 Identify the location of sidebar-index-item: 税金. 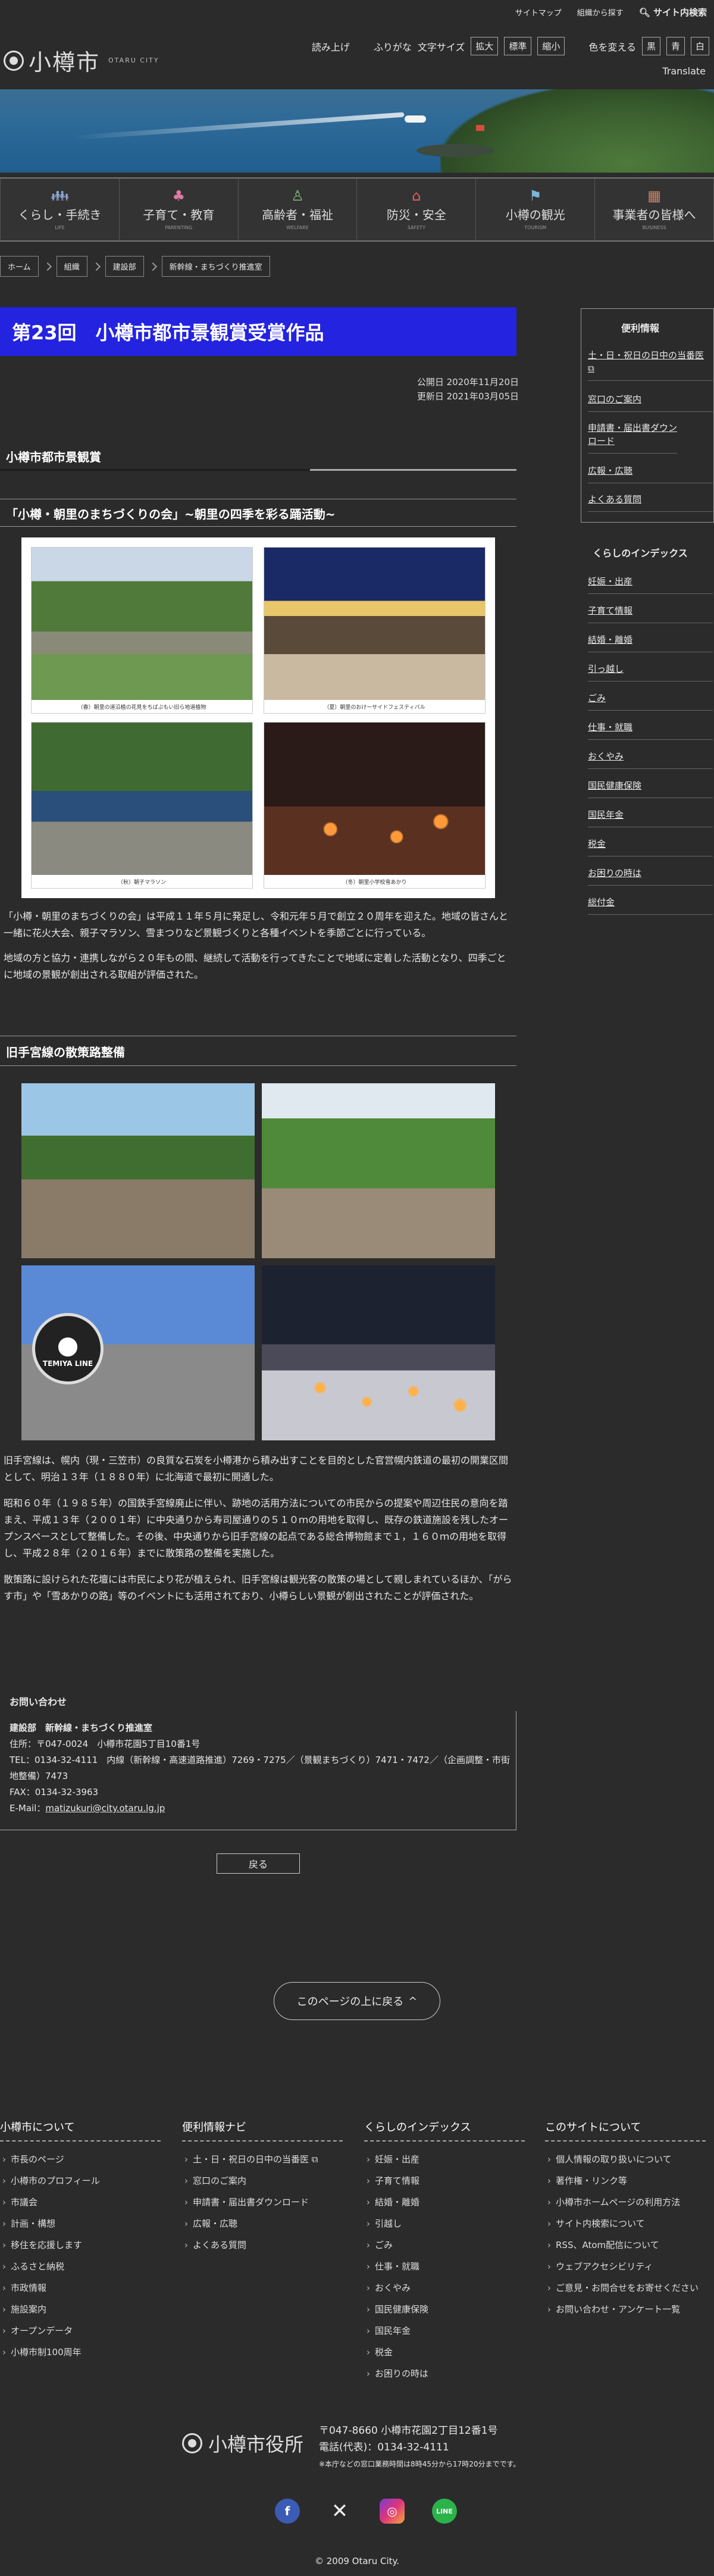
(650, 846).